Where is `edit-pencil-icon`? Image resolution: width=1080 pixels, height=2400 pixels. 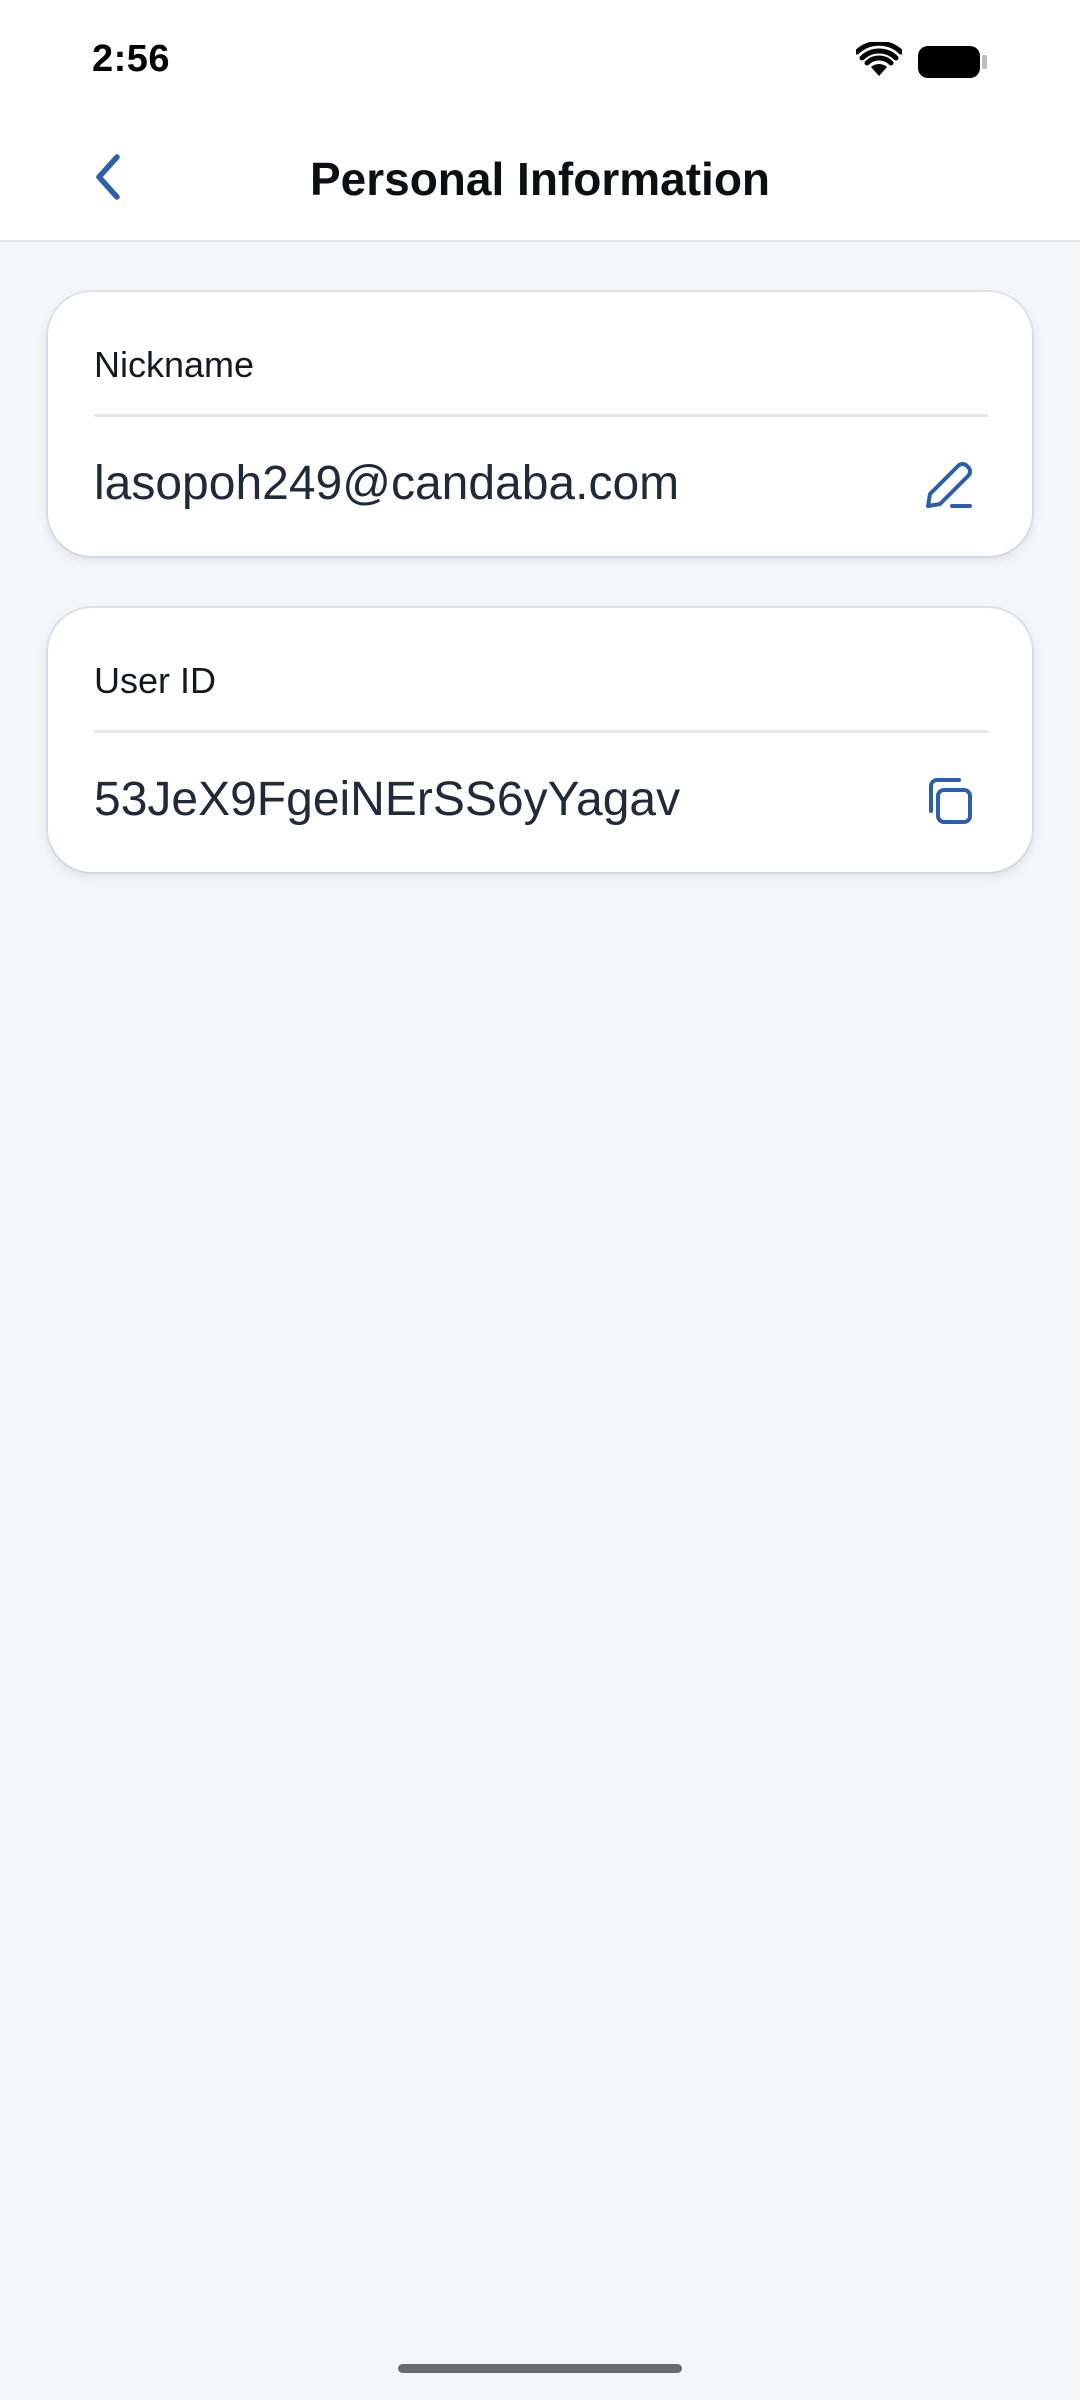
edit-pencil-icon is located at coordinates (949, 485).